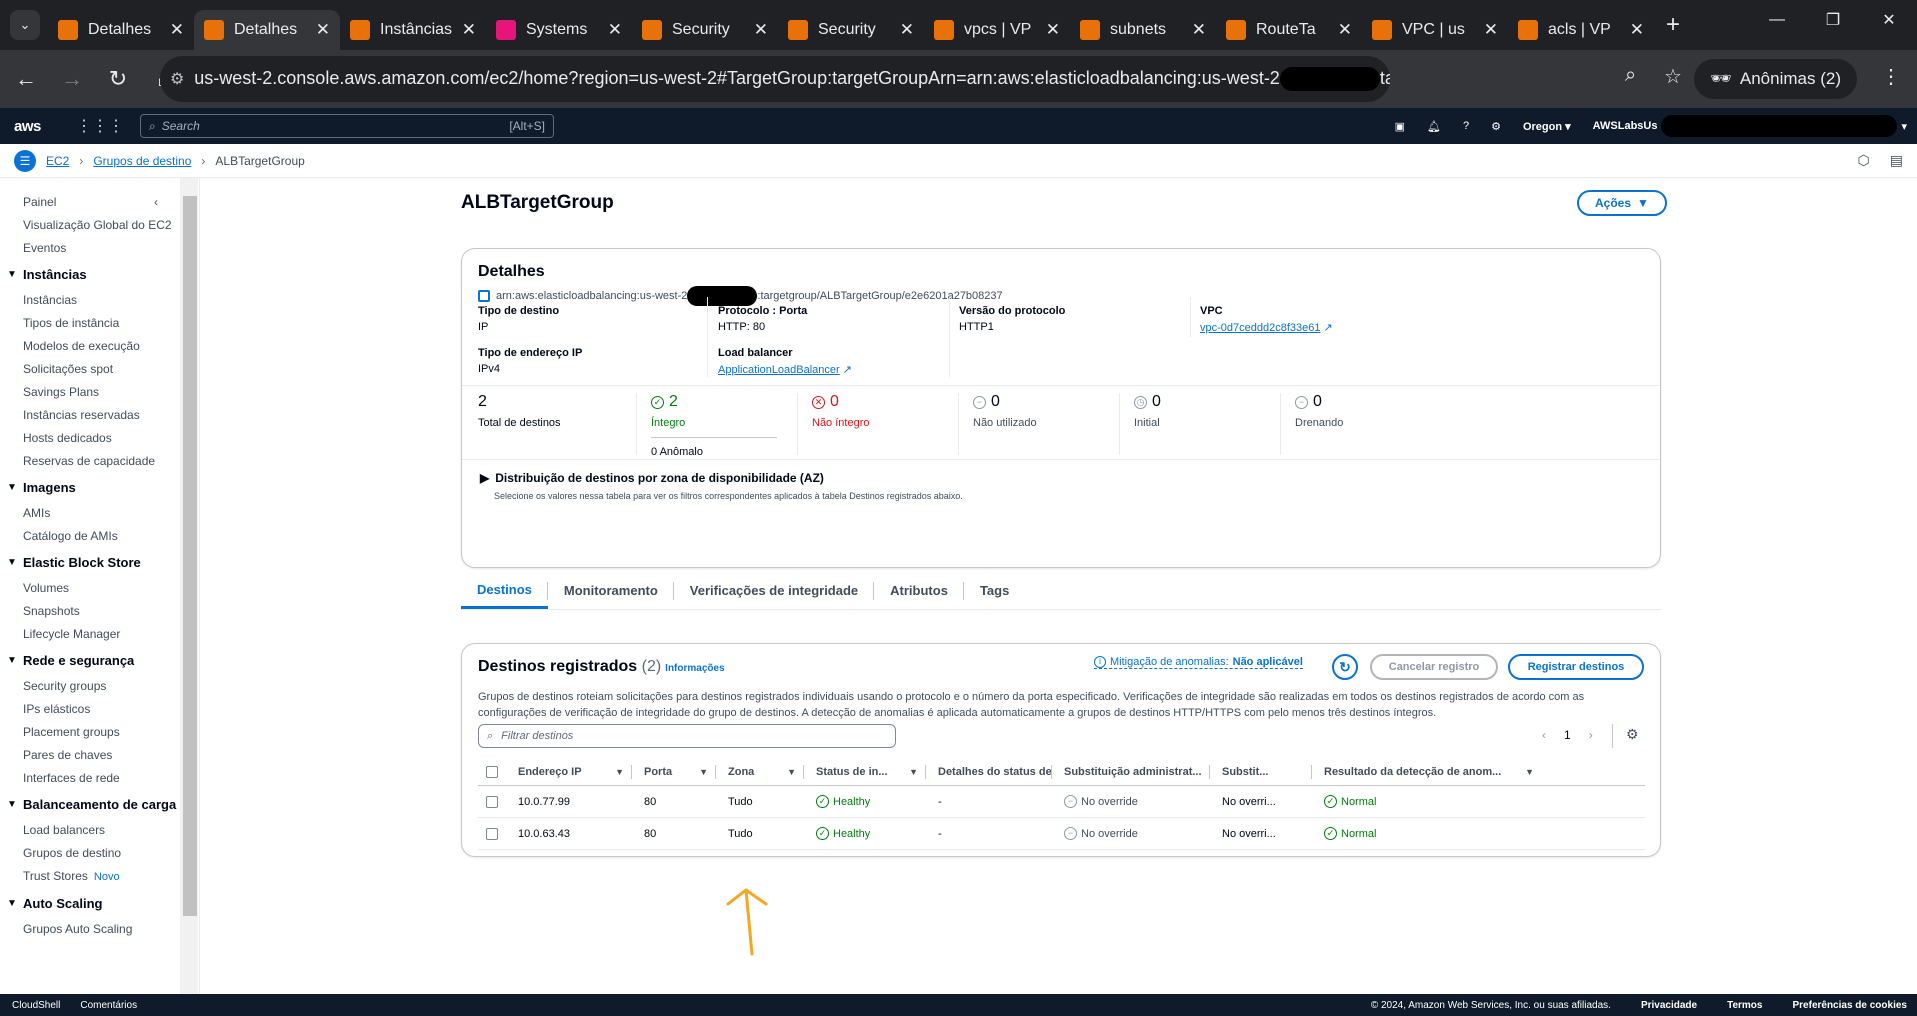 This screenshot has width=1917, height=1016. I want to click on sidebar-item: Hosts dedicados, so click(101, 438).